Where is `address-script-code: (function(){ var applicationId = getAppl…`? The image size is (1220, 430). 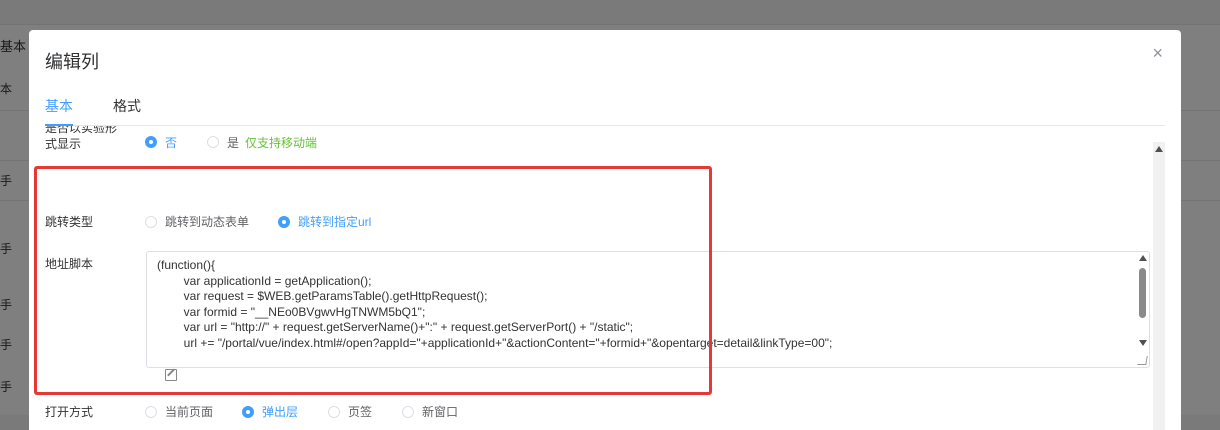 address-script-code: (function(){ var applicationId = getAppl… is located at coordinates (495, 304).